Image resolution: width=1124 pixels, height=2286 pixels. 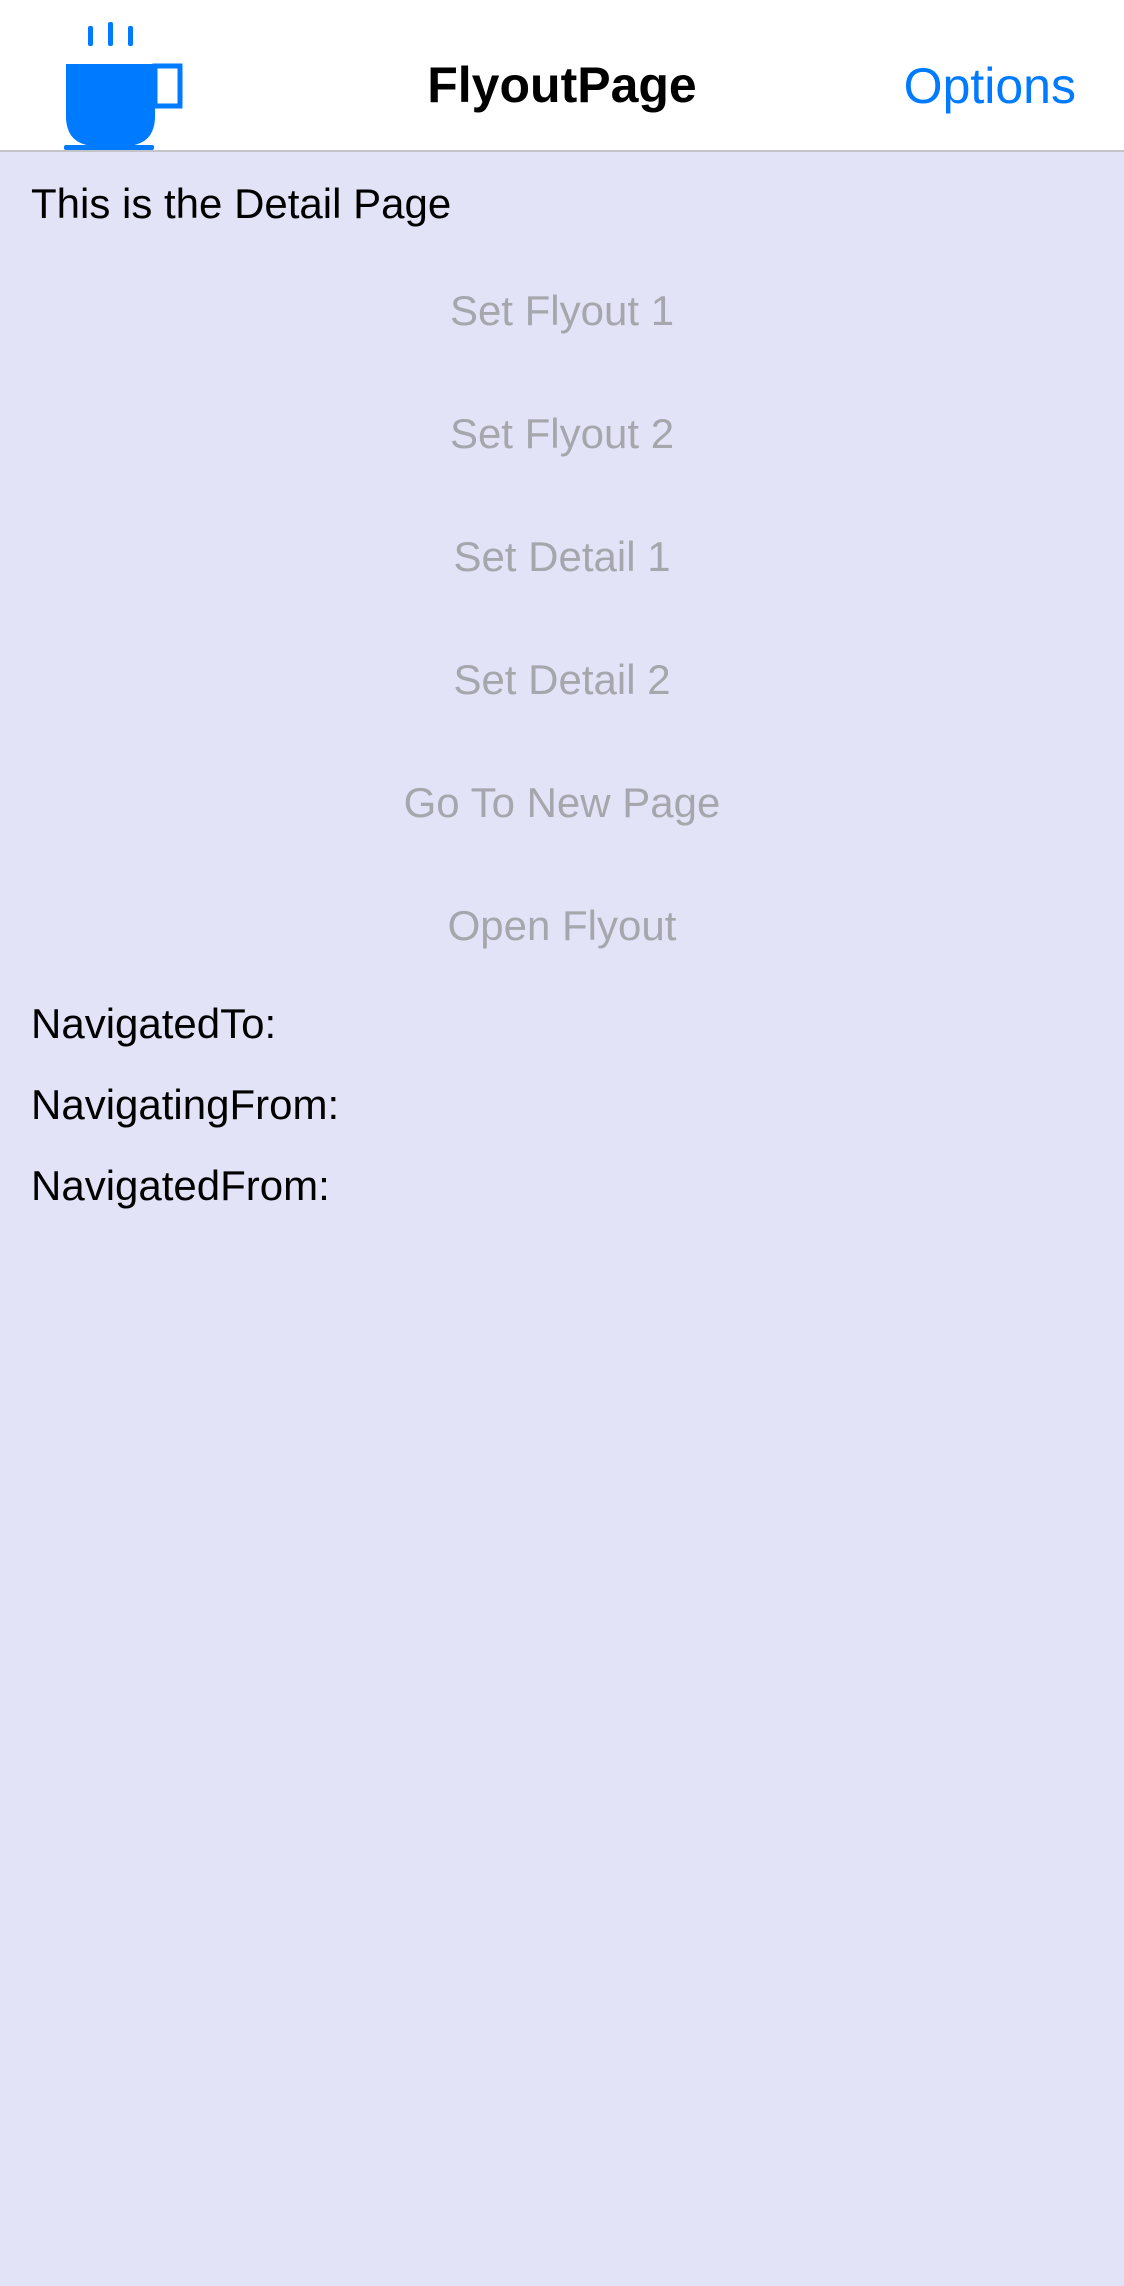 What do you see at coordinates (562, 803) in the screenshot?
I see `go-to-new-page-button: Go To New Page` at bounding box center [562, 803].